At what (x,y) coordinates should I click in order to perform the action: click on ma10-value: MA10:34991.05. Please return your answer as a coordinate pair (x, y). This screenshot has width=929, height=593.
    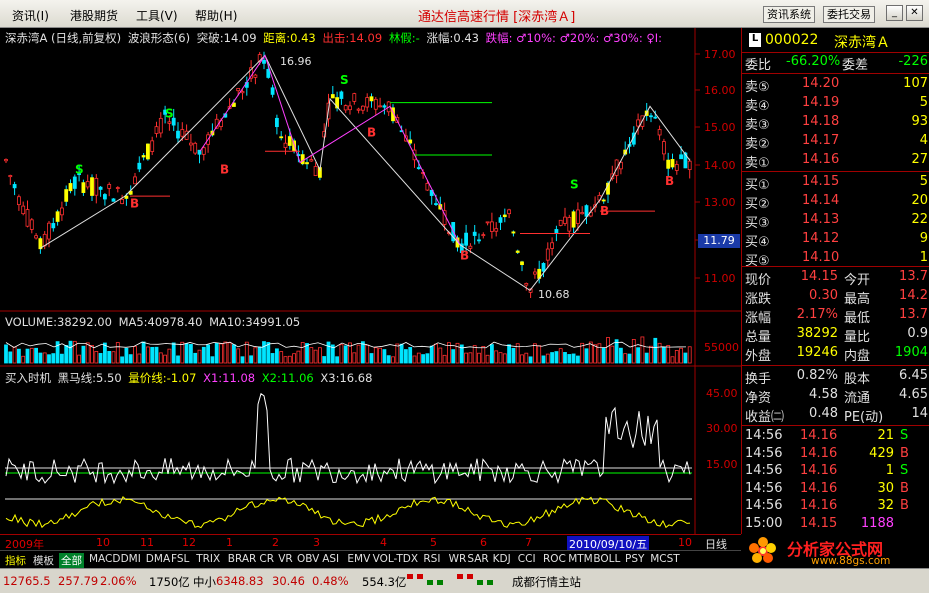
    Looking at the image, I should click on (255, 322).